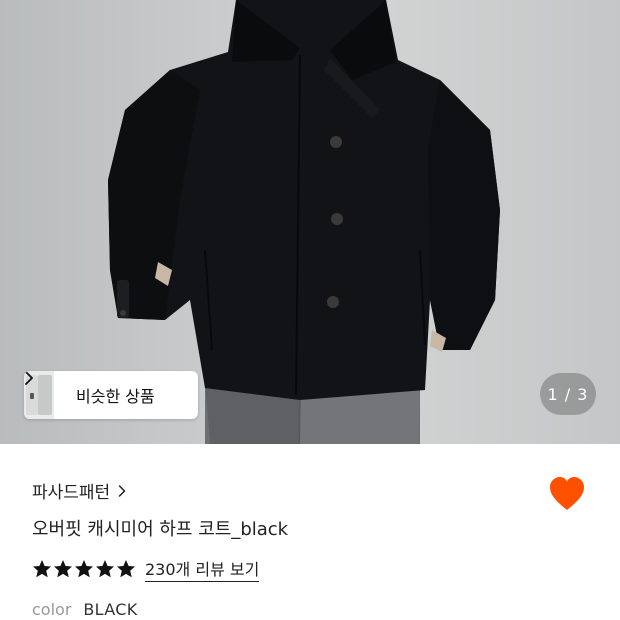 The height and width of the screenshot is (620, 620). I want to click on brand-name: 파사드패턴, so click(71, 493).